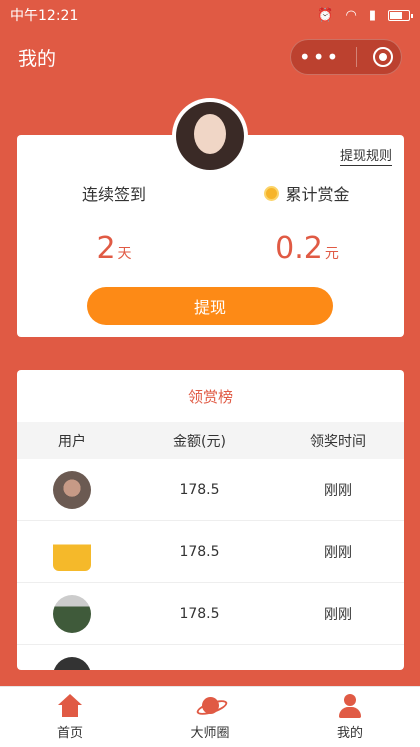 The width and height of the screenshot is (420, 747). Describe the element at coordinates (383, 57) in the screenshot. I see `close-miniprogram-icon` at that location.